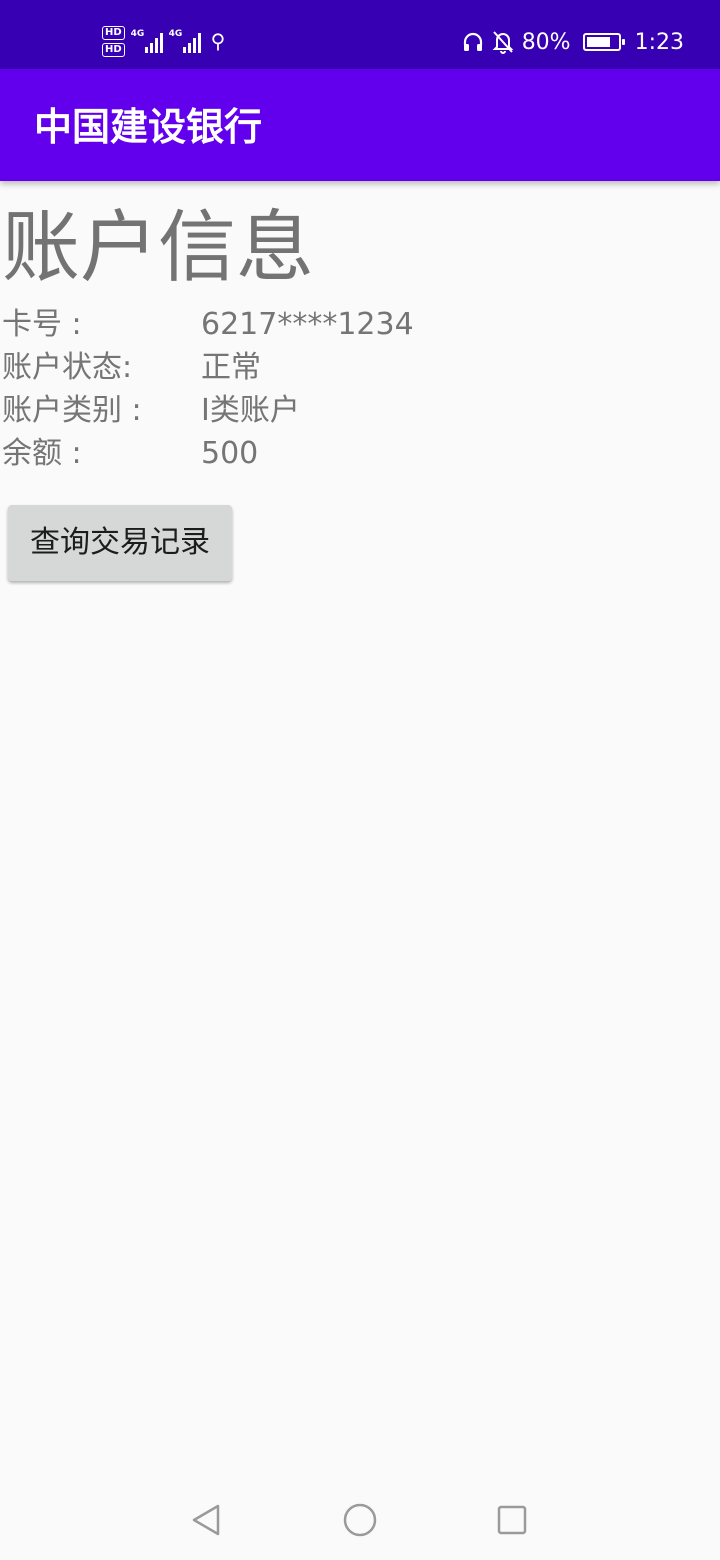 This screenshot has width=720, height=1560. I want to click on account-type-value: I类账户, so click(250, 410).